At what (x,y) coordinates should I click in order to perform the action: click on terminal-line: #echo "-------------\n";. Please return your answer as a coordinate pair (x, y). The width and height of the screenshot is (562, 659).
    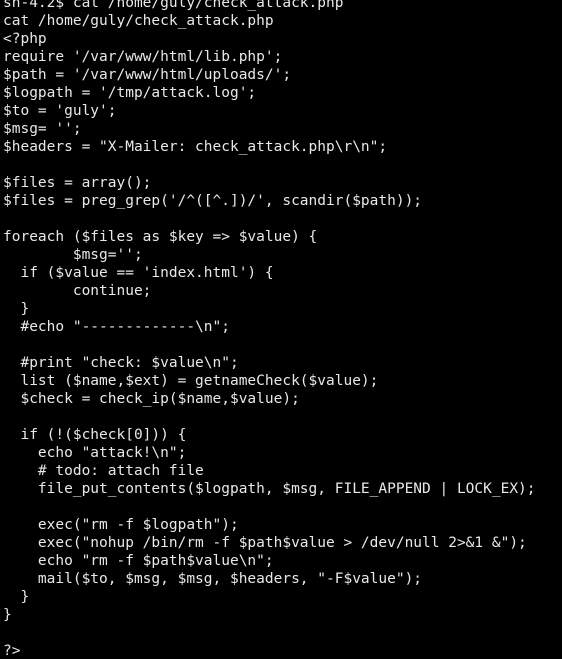
    Looking at the image, I should click on (116, 327).